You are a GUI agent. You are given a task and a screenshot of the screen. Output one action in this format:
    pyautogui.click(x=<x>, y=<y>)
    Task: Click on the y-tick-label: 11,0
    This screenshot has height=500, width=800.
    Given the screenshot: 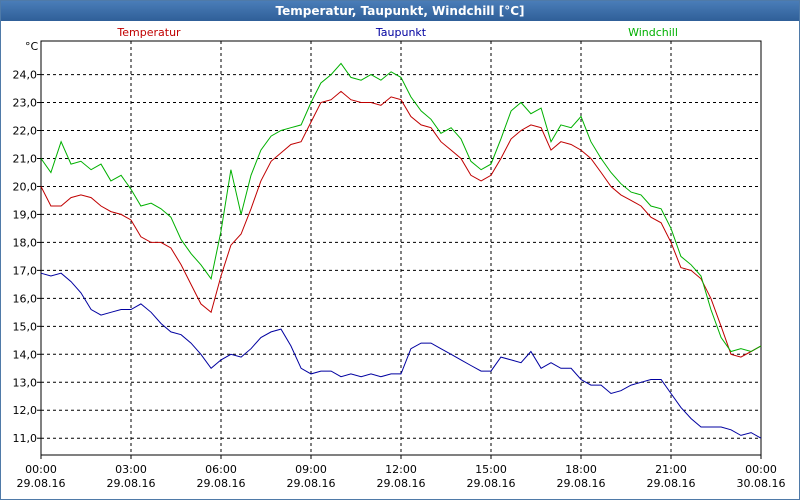 What is the action you would take?
    pyautogui.click(x=25, y=438)
    